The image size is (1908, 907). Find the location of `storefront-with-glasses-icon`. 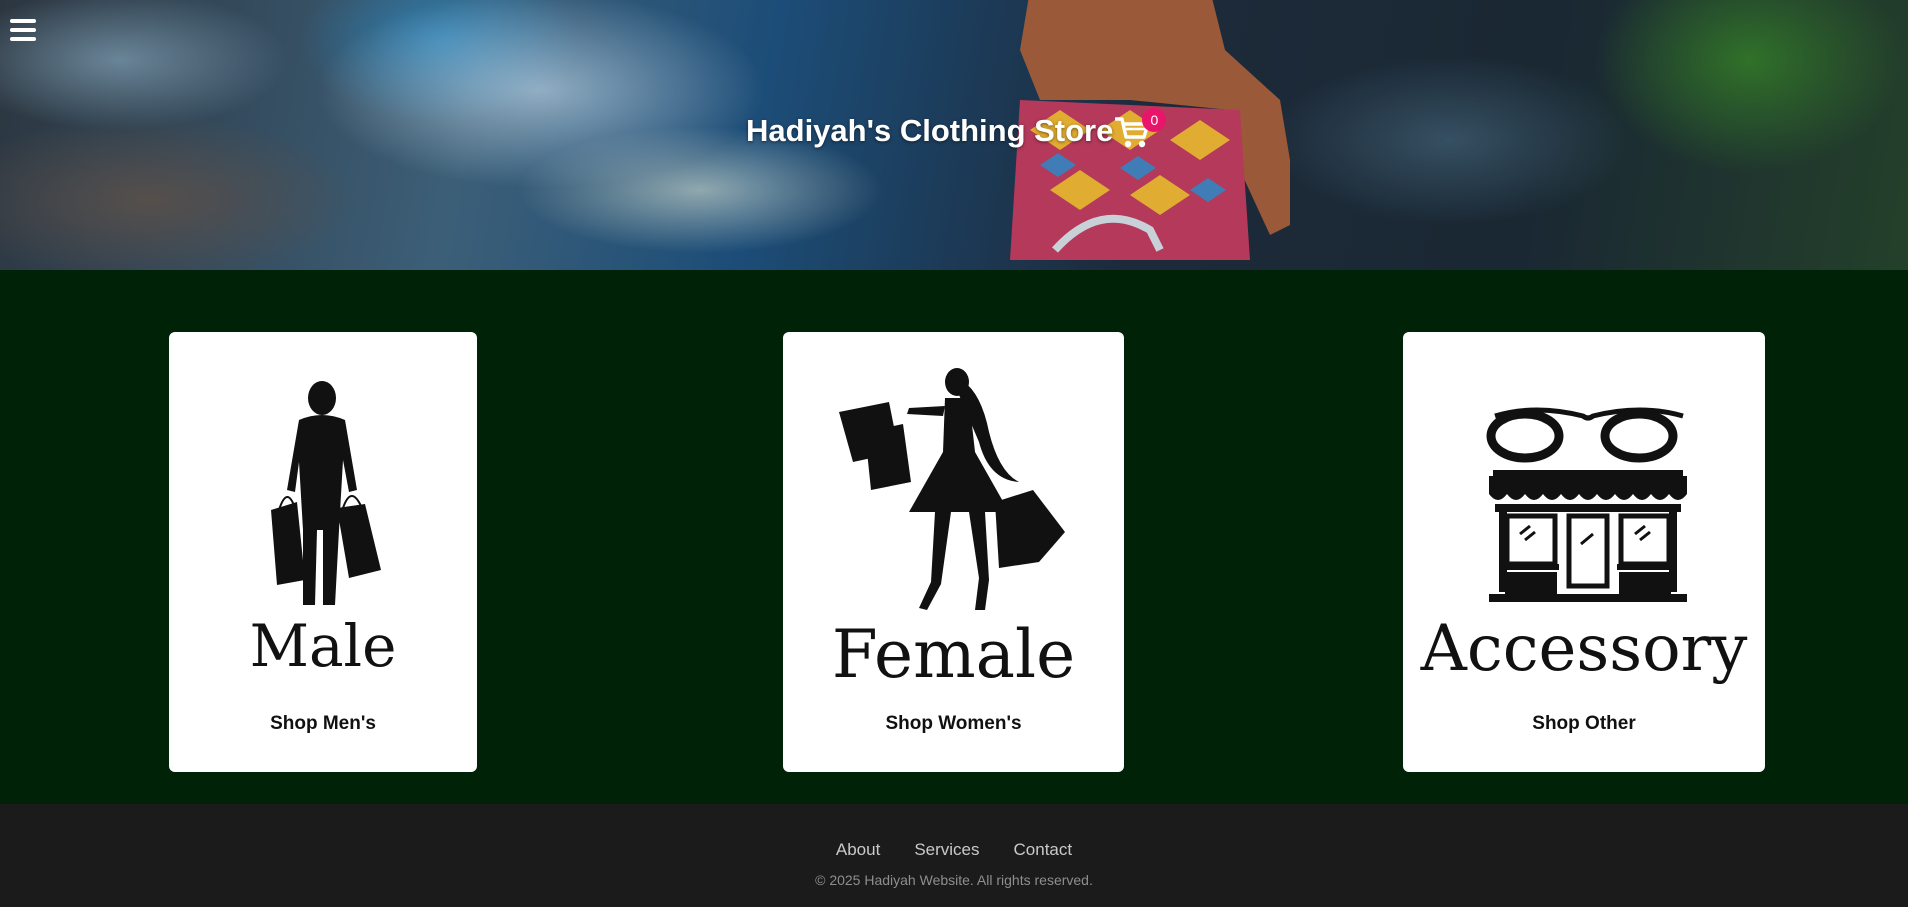

storefront-with-glasses-icon is located at coordinates (1586, 504).